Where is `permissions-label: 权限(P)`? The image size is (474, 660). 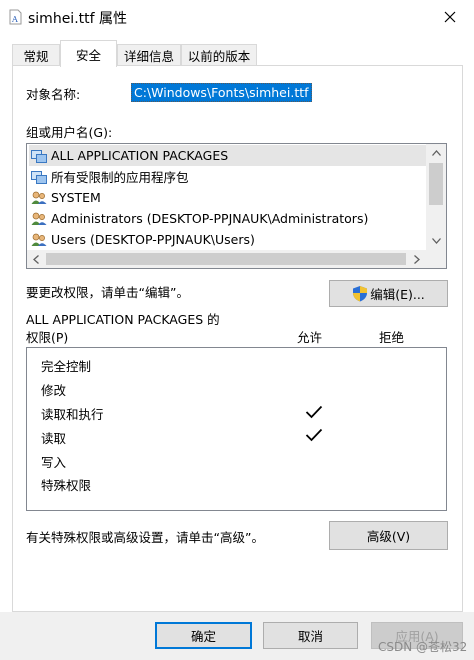
permissions-label: 权限(P) is located at coordinates (47, 337).